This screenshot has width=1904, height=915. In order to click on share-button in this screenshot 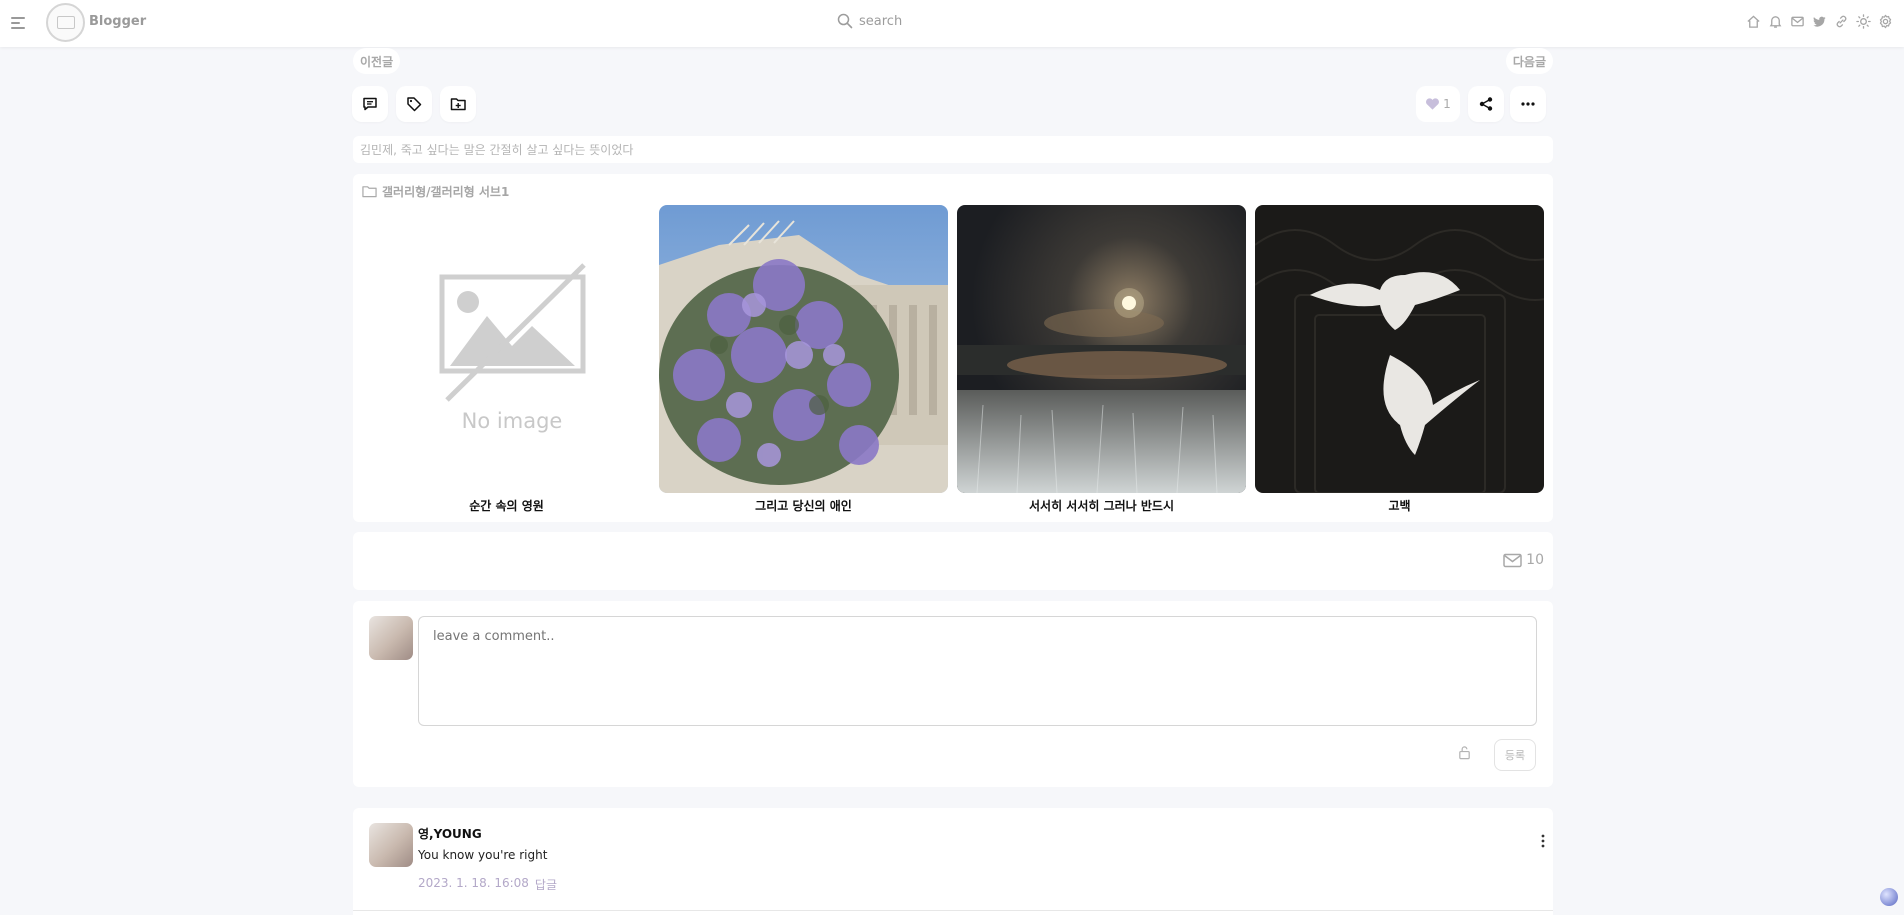, I will do `click(1486, 104)`.